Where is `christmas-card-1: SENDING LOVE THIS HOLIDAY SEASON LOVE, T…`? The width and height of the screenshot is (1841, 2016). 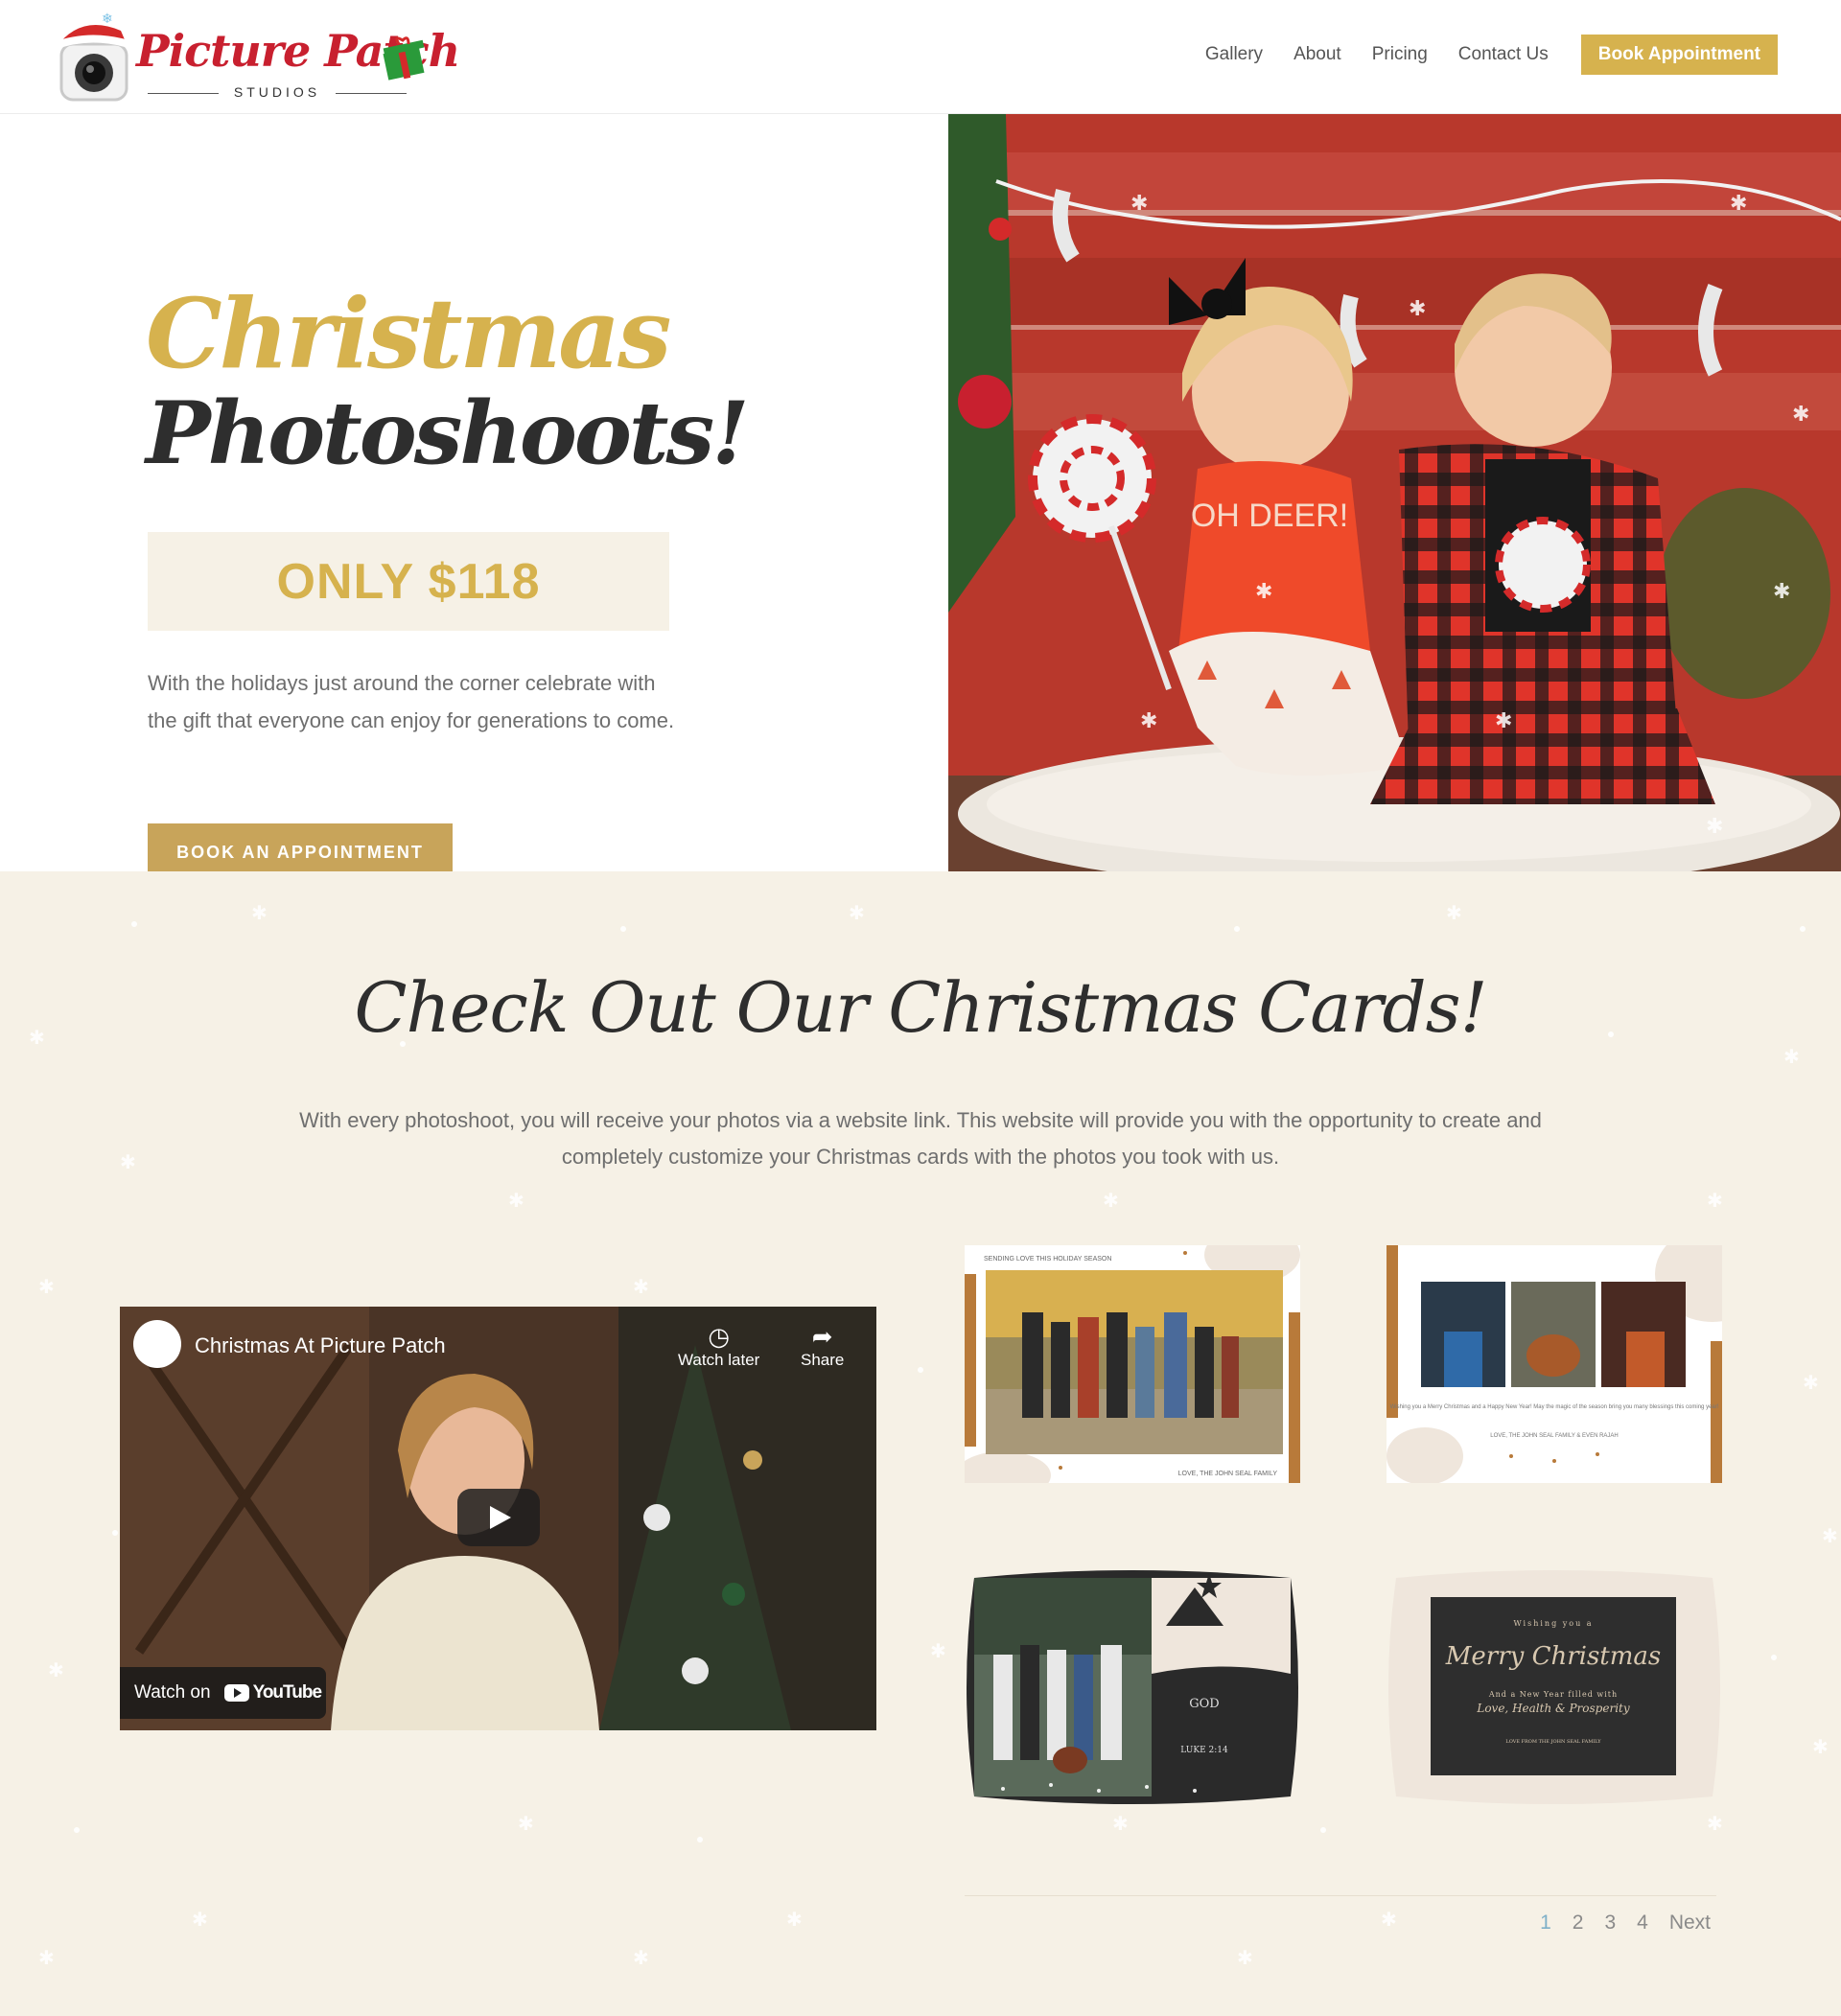
christmas-card-1: SENDING LOVE THIS HOLIDAY SEASON LOVE, T… is located at coordinates (1132, 1364).